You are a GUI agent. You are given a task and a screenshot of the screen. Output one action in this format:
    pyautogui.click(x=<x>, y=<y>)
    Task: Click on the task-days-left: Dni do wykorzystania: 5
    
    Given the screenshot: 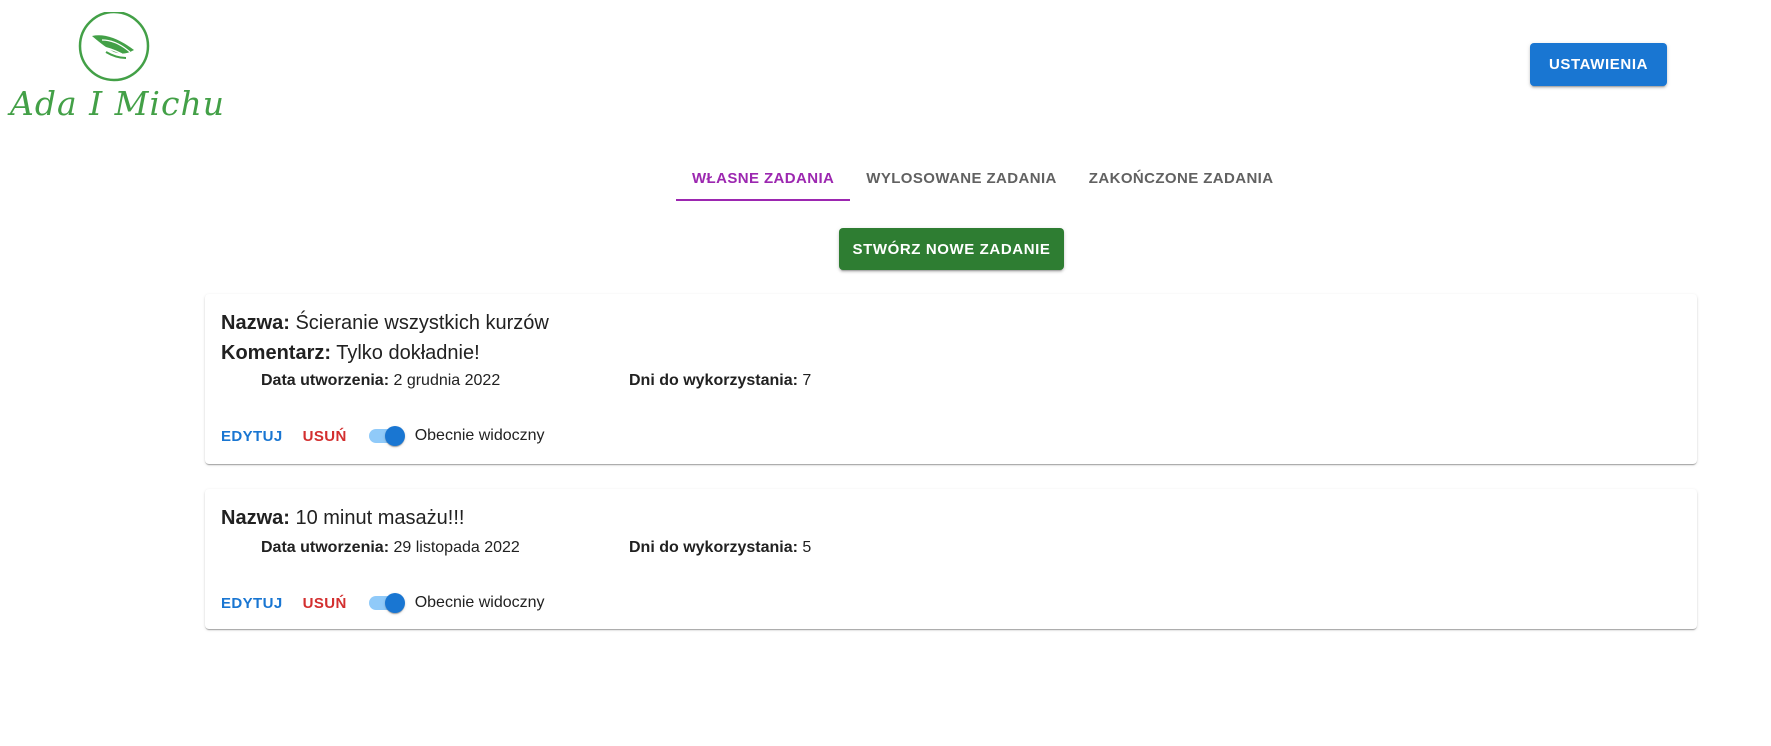 What is the action you would take?
    pyautogui.click(x=720, y=548)
    